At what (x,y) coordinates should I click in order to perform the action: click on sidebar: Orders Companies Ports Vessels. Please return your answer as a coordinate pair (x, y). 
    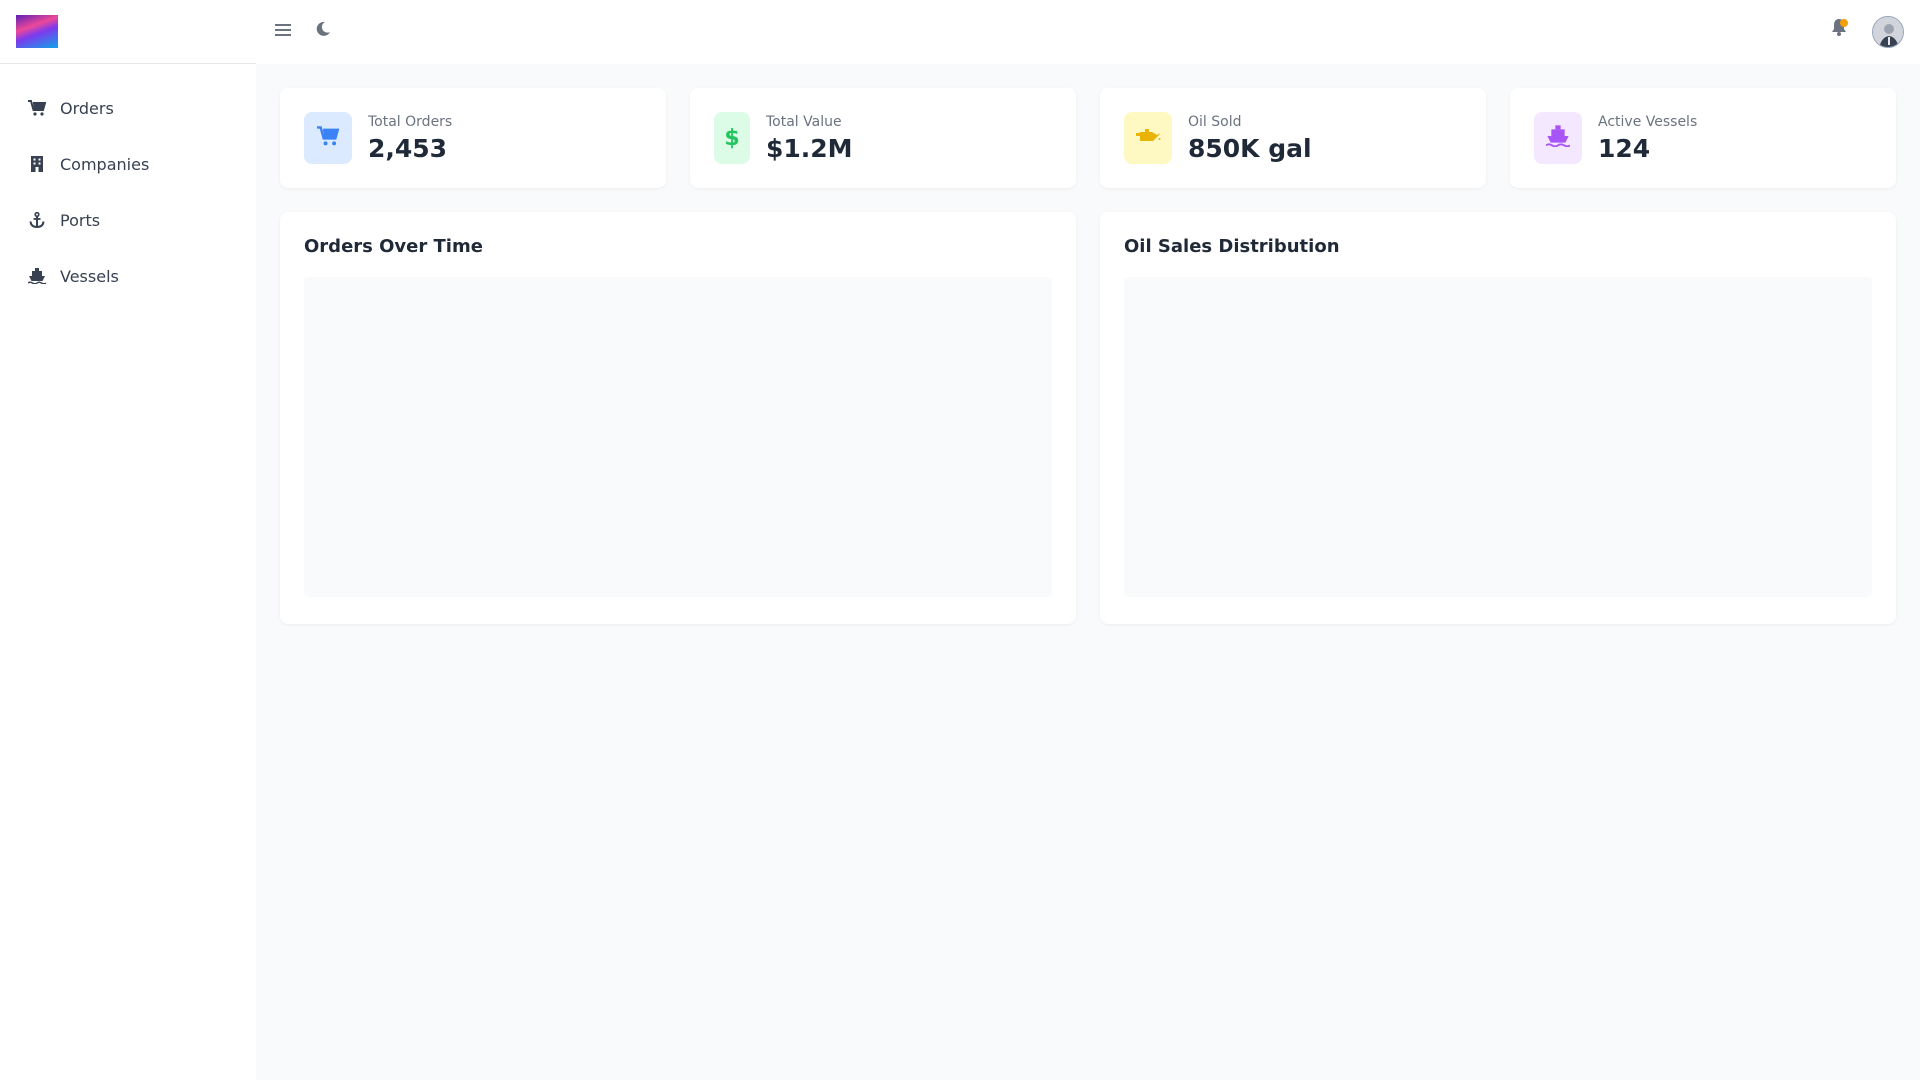
    Looking at the image, I should click on (128, 540).